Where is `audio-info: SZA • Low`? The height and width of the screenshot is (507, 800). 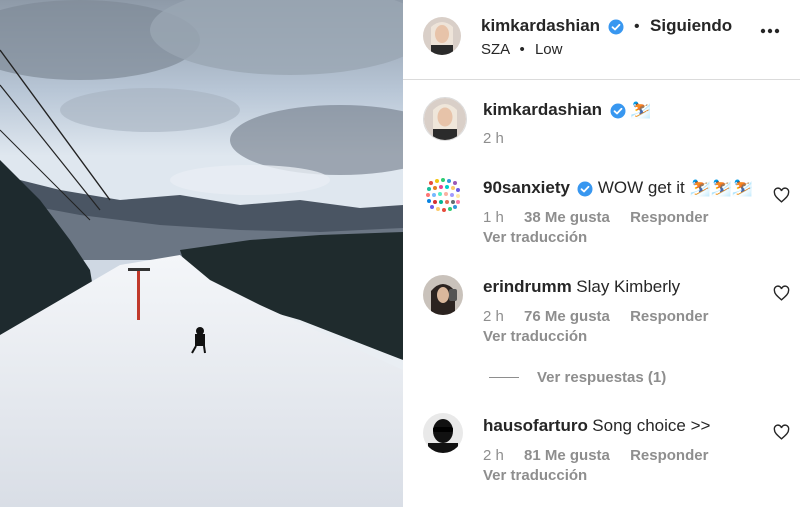 audio-info: SZA • Low is located at coordinates (522, 49).